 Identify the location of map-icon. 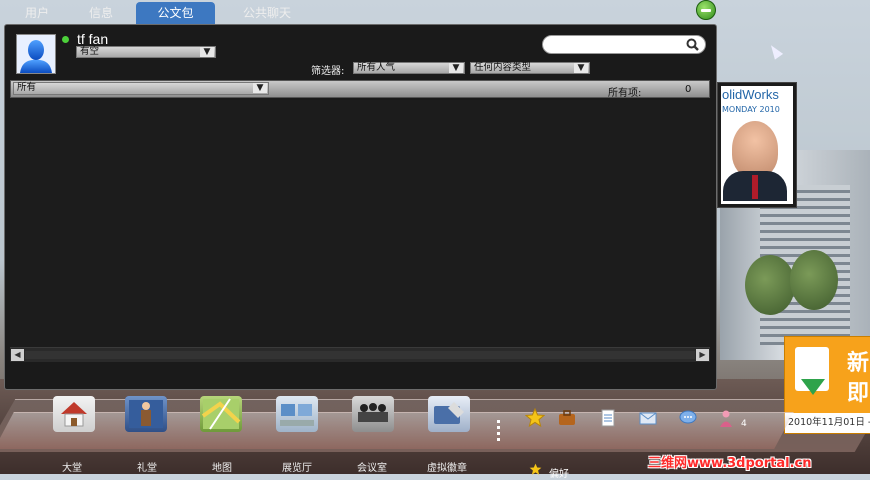
(221, 414).